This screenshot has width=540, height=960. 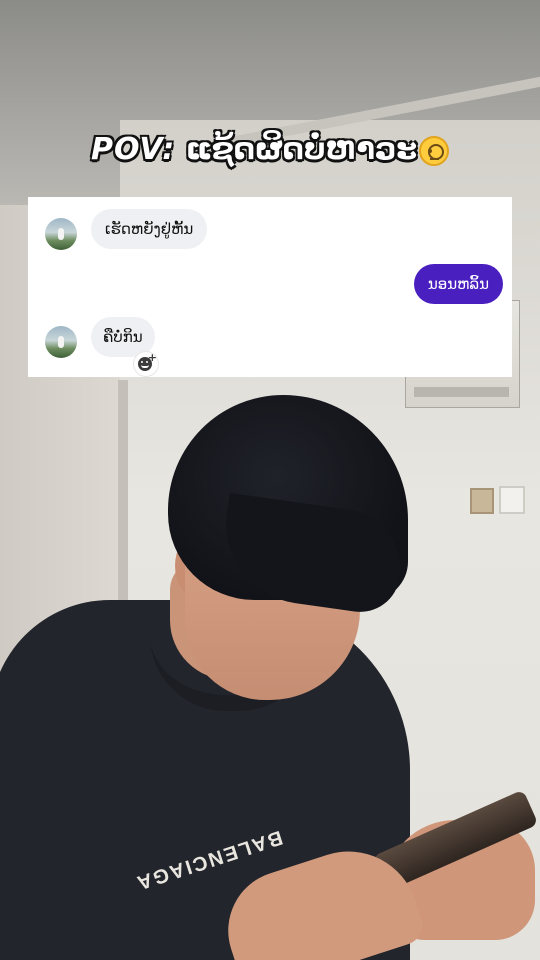 I want to click on power-socket, so click(x=512, y=500).